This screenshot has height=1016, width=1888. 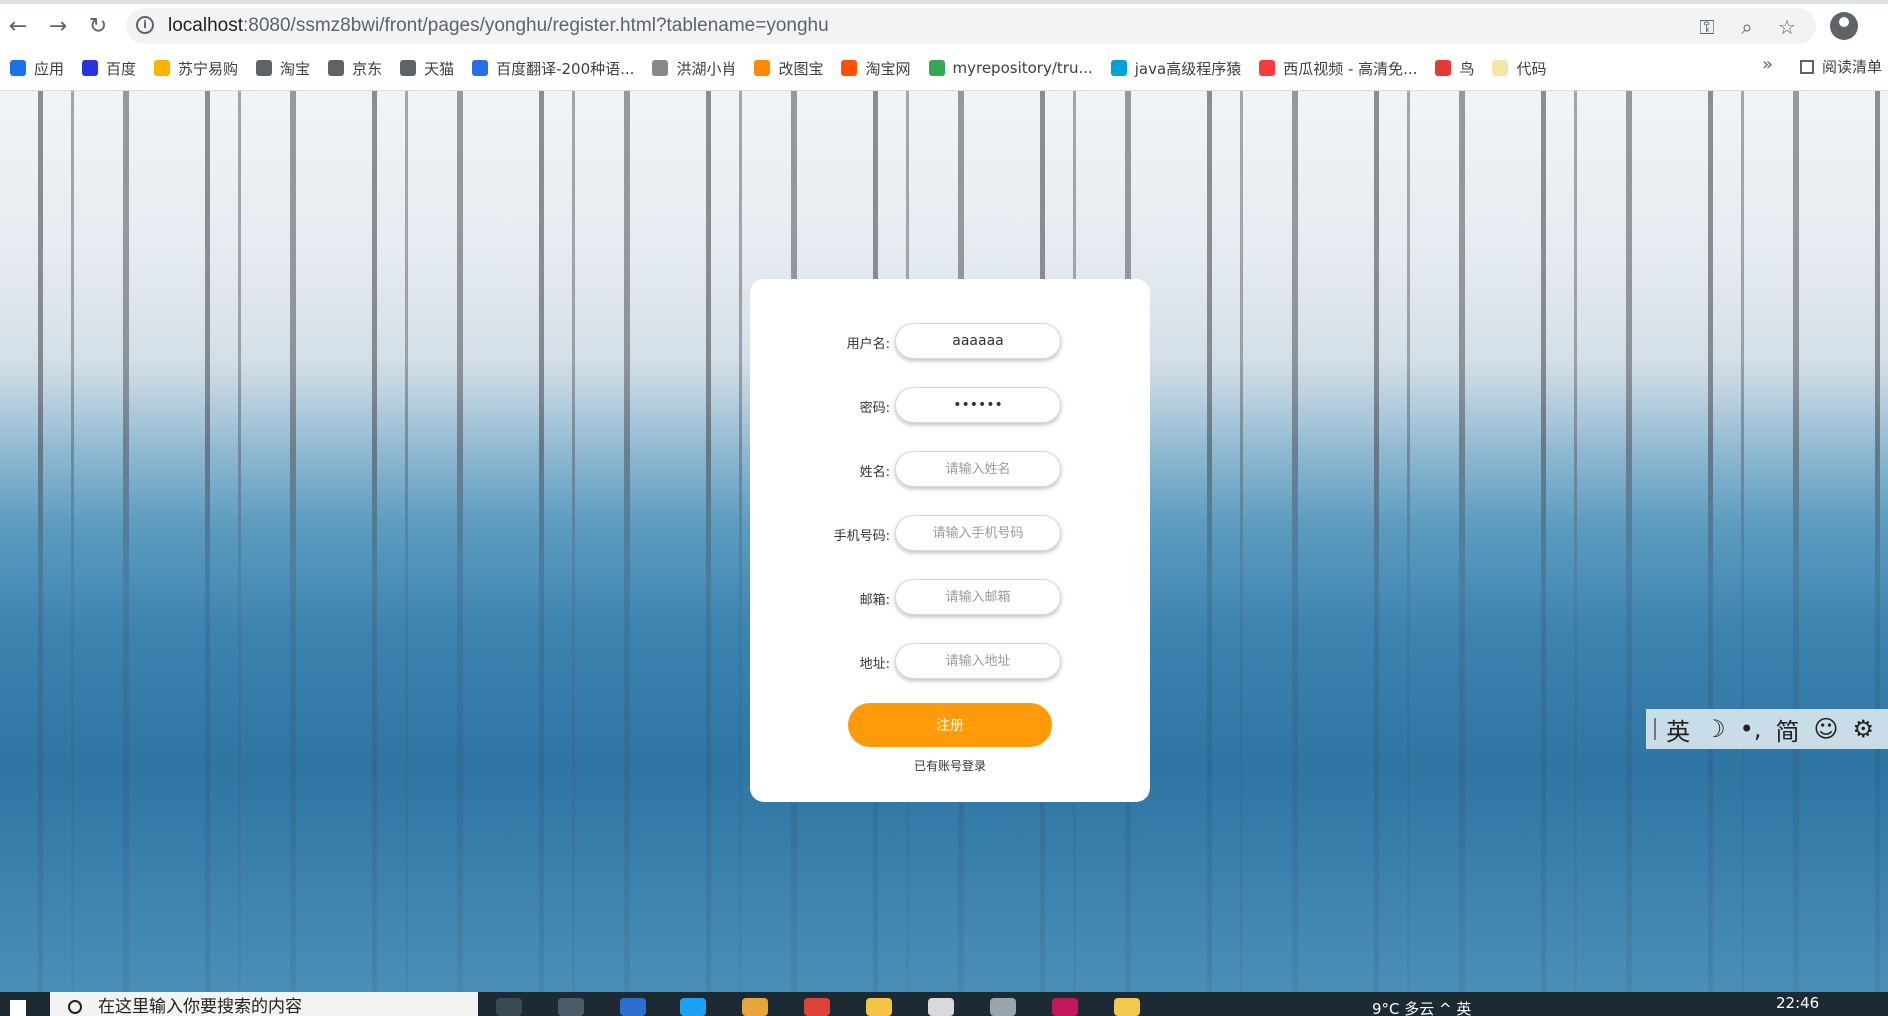 I want to click on register-button: 注册, so click(x=950, y=725).